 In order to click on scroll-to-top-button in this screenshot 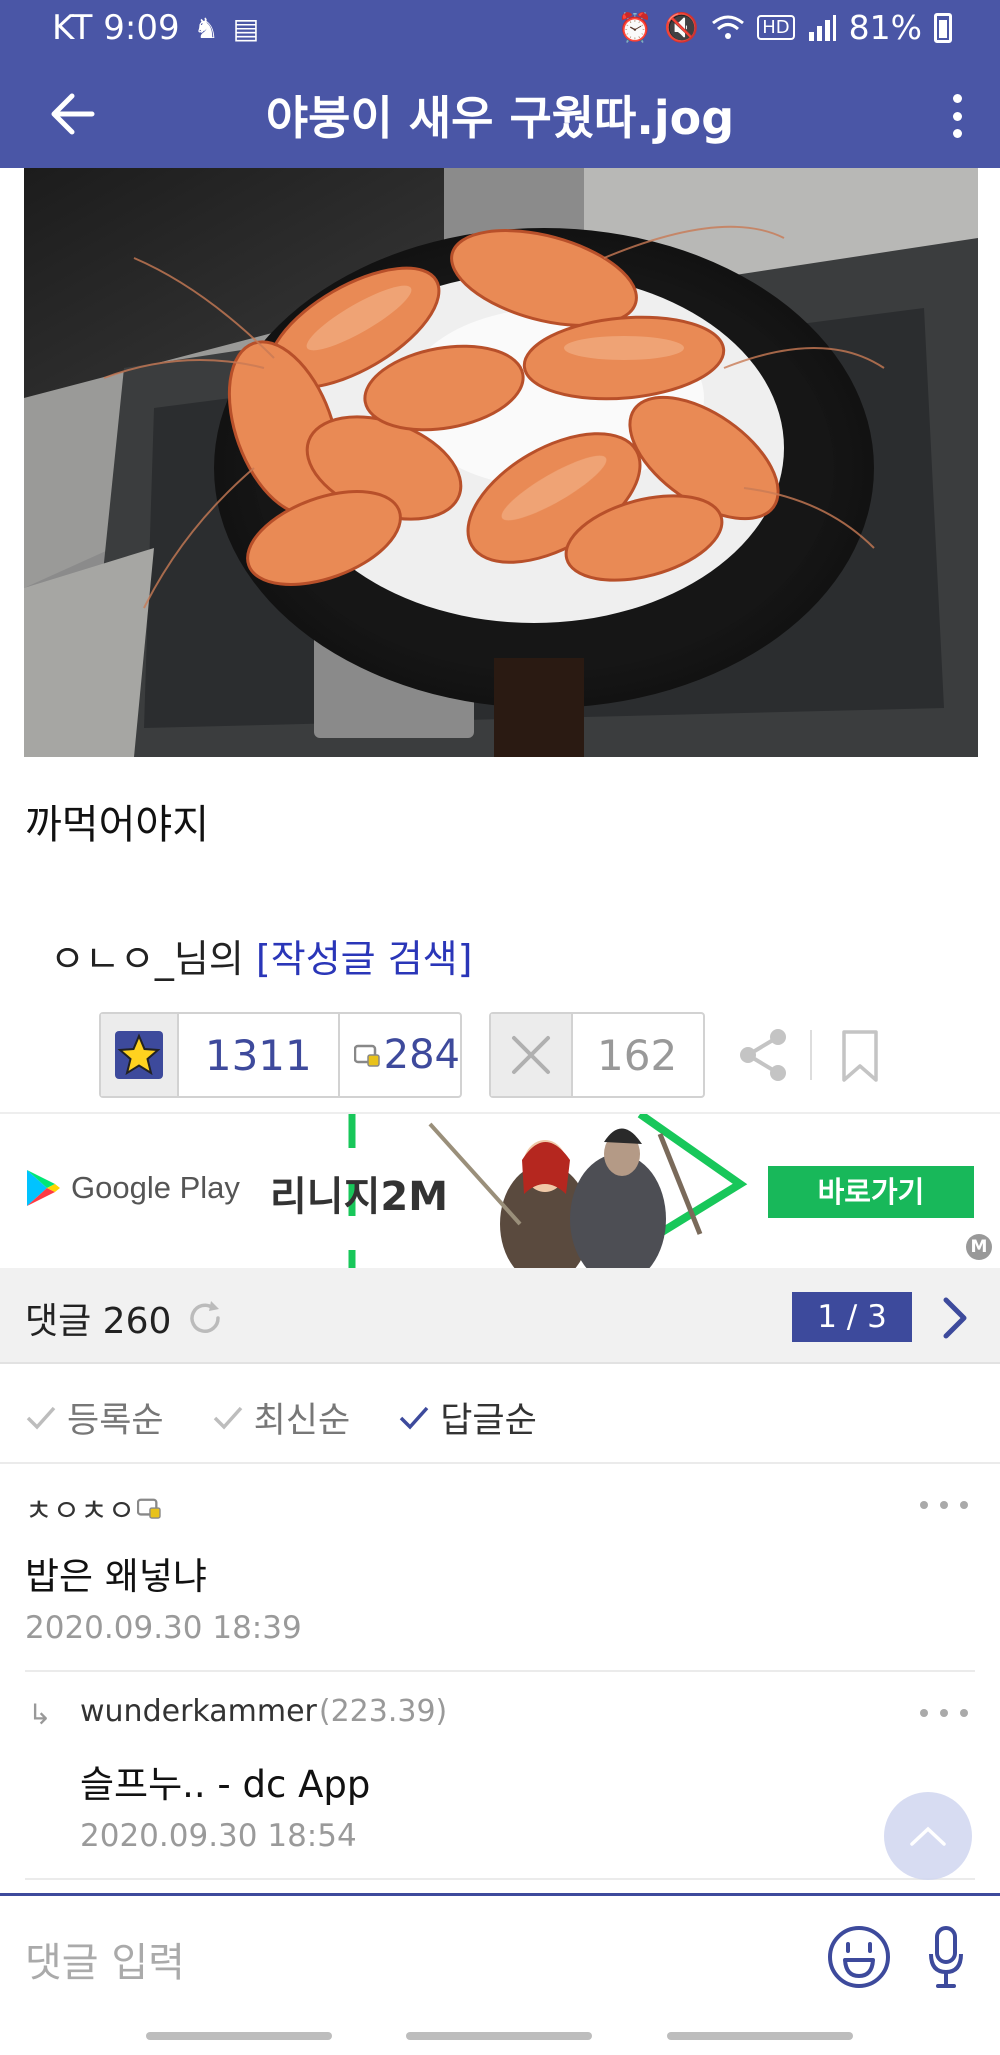, I will do `click(928, 1836)`.